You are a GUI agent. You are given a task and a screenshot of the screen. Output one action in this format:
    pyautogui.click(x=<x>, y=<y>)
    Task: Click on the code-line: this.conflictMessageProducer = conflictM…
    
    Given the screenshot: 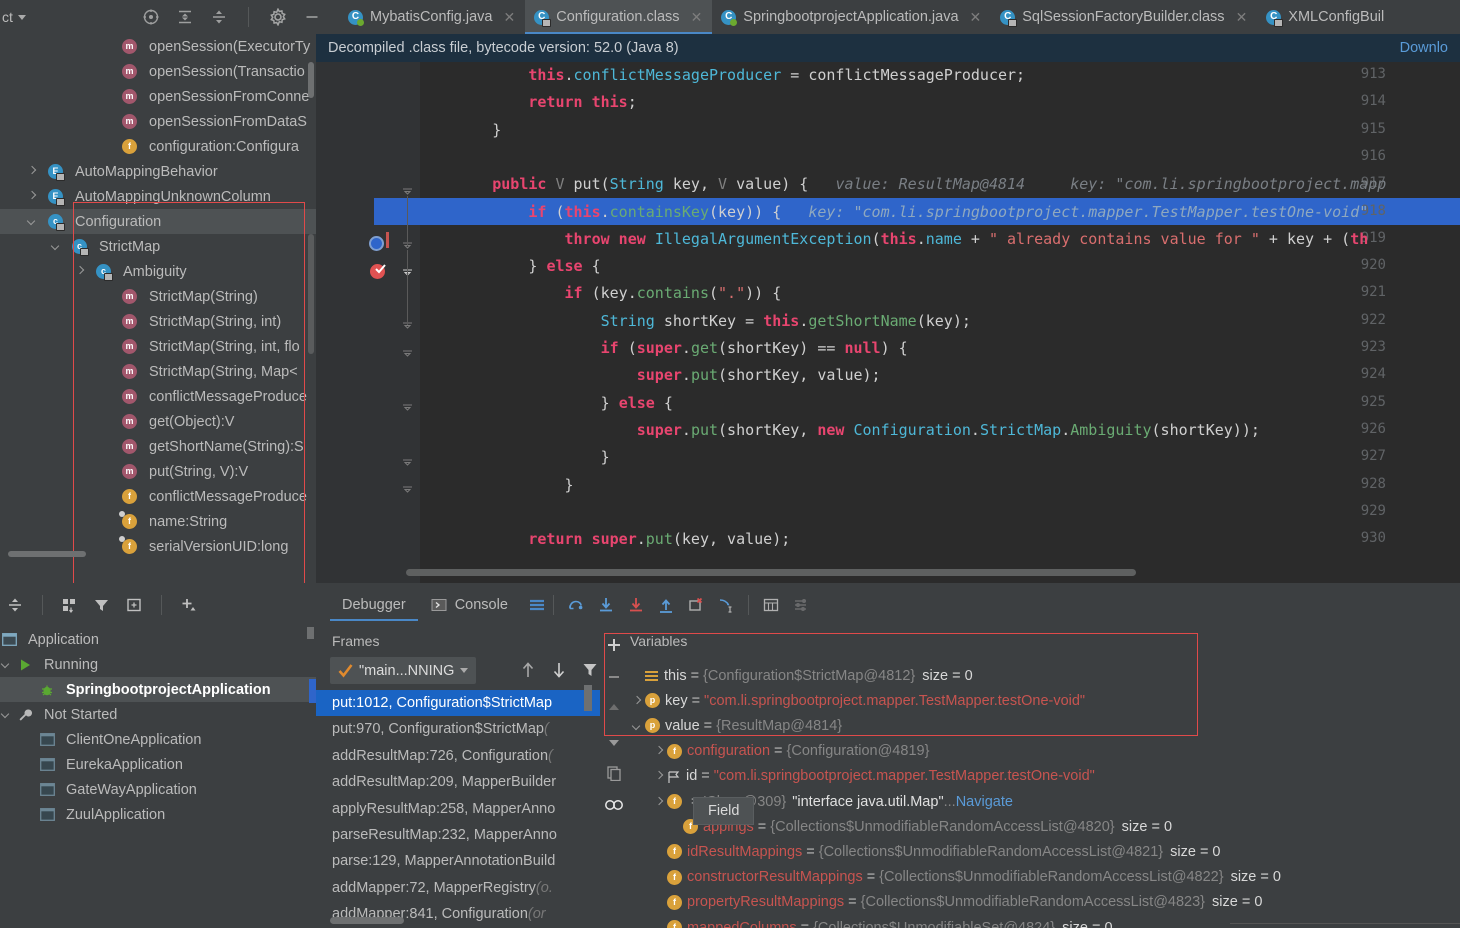 What is the action you would take?
    pyautogui.click(x=722, y=75)
    